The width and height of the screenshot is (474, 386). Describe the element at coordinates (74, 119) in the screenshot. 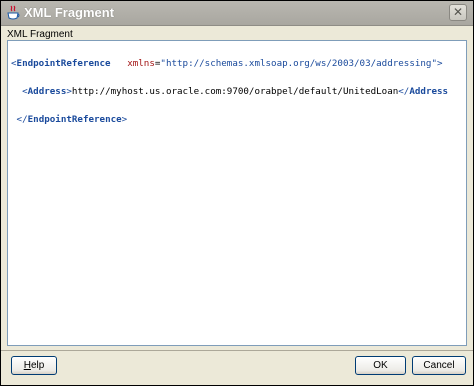

I see `end-tag-name: EndpointReference` at that location.